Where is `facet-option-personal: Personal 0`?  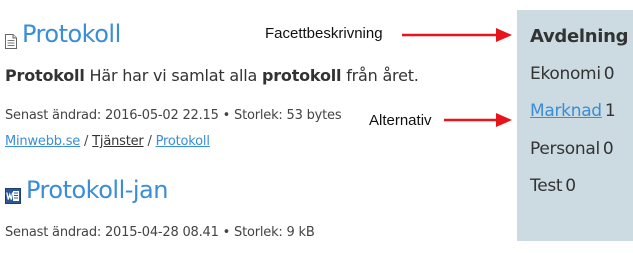
facet-option-personal: Personal 0 is located at coordinates (572, 149).